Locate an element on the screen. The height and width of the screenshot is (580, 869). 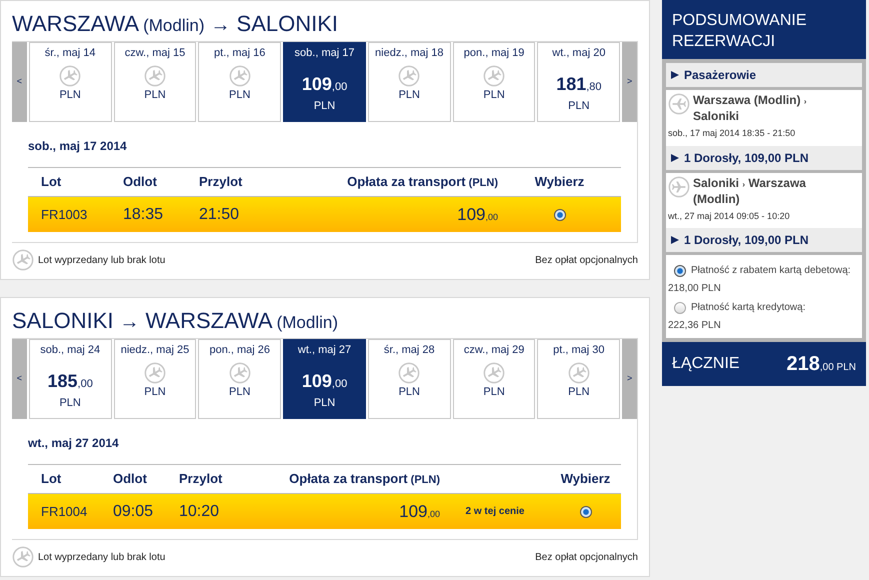
flight-number: FR1004 is located at coordinates (64, 511).